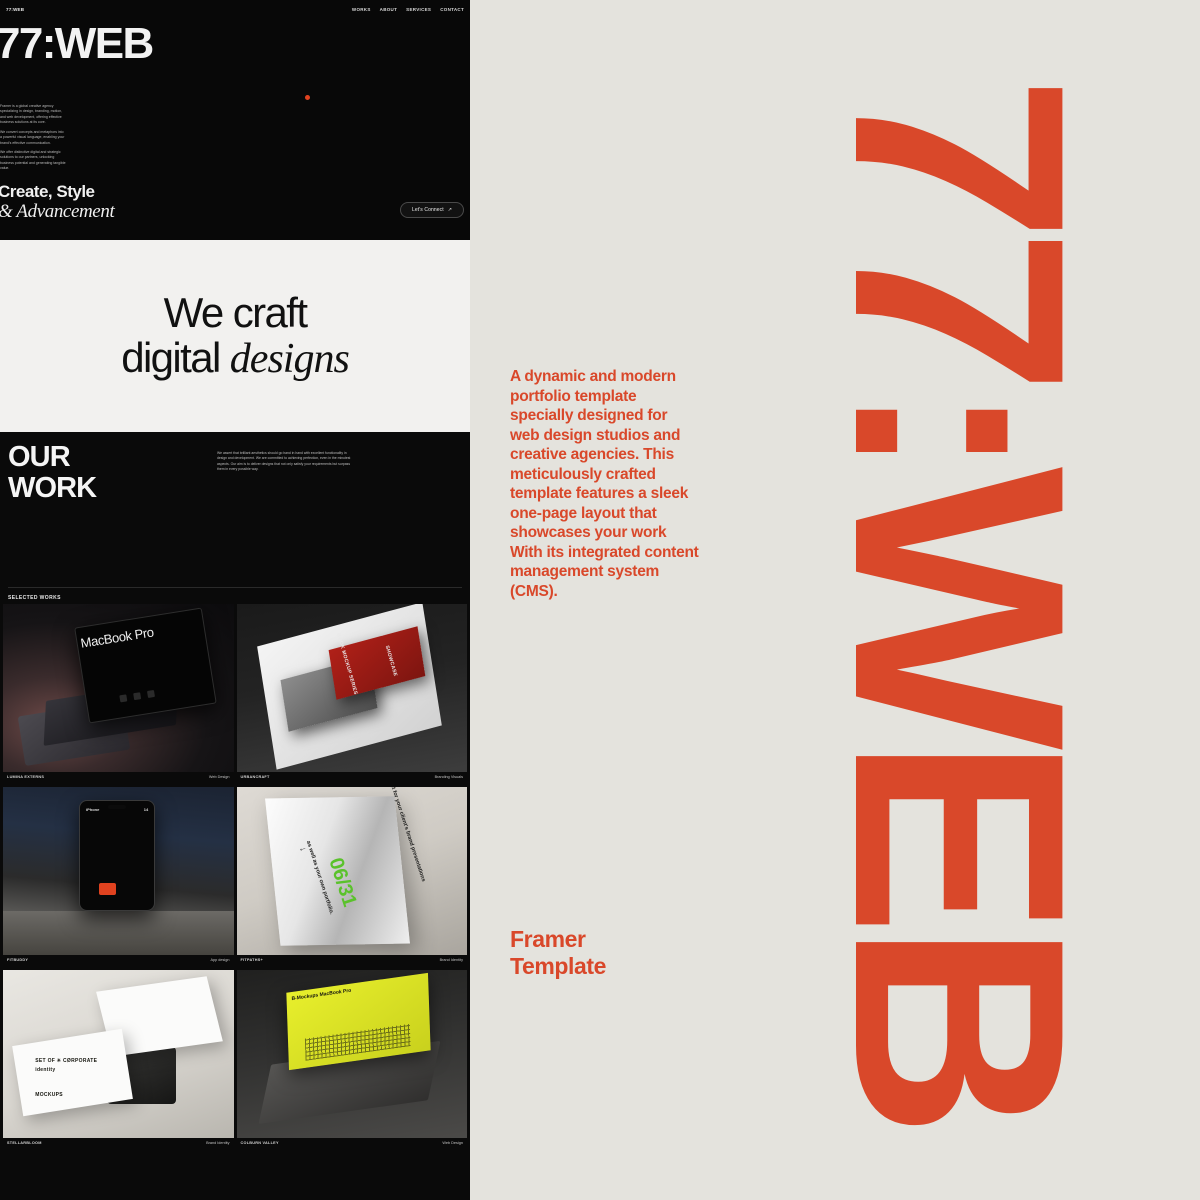  I want to click on card-text-1: SET OF ✳ CØRPORATE identity, so click(66, 1065).